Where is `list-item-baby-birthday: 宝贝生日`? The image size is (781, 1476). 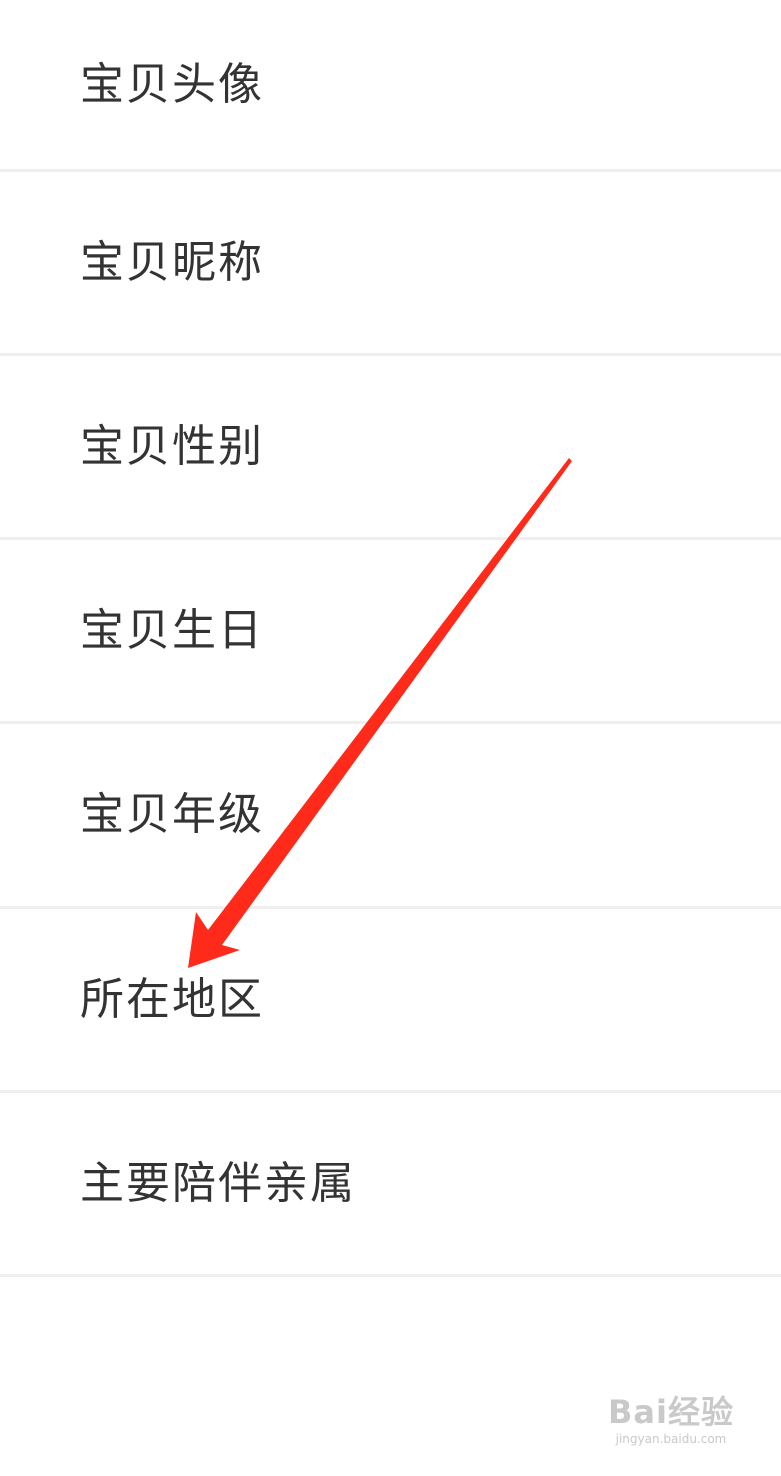 list-item-baby-birthday: 宝贝生日 is located at coordinates (390, 632).